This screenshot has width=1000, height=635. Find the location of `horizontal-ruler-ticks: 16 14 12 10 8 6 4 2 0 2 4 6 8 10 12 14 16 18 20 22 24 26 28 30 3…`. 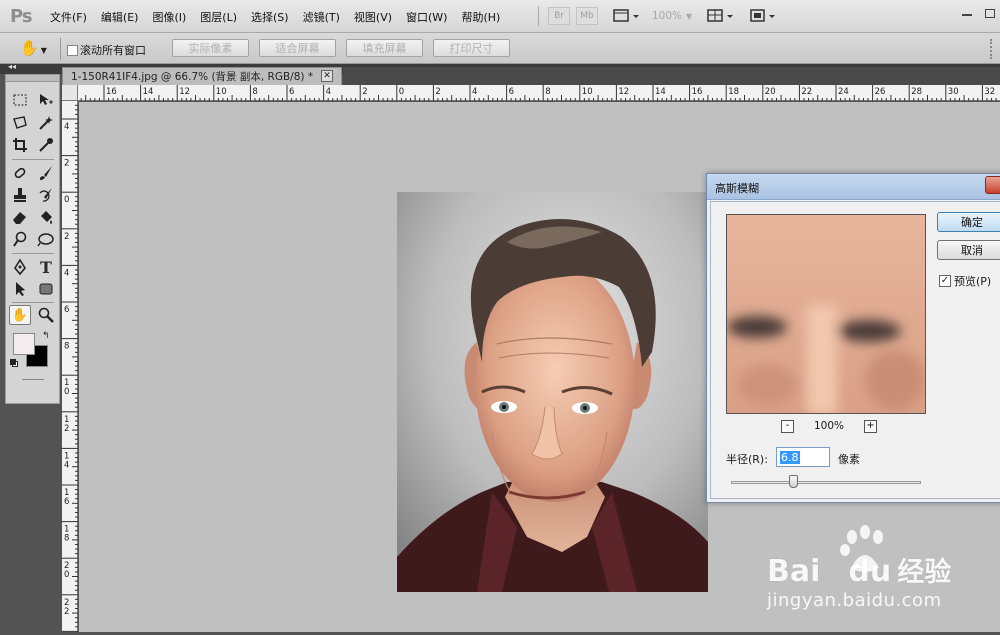

horizontal-ruler-ticks: 16 14 12 10 8 6 4 2 0 2 4 6 8 10 12 14 16 18 20 22 24 26 28 30 3… is located at coordinates (538, 93).